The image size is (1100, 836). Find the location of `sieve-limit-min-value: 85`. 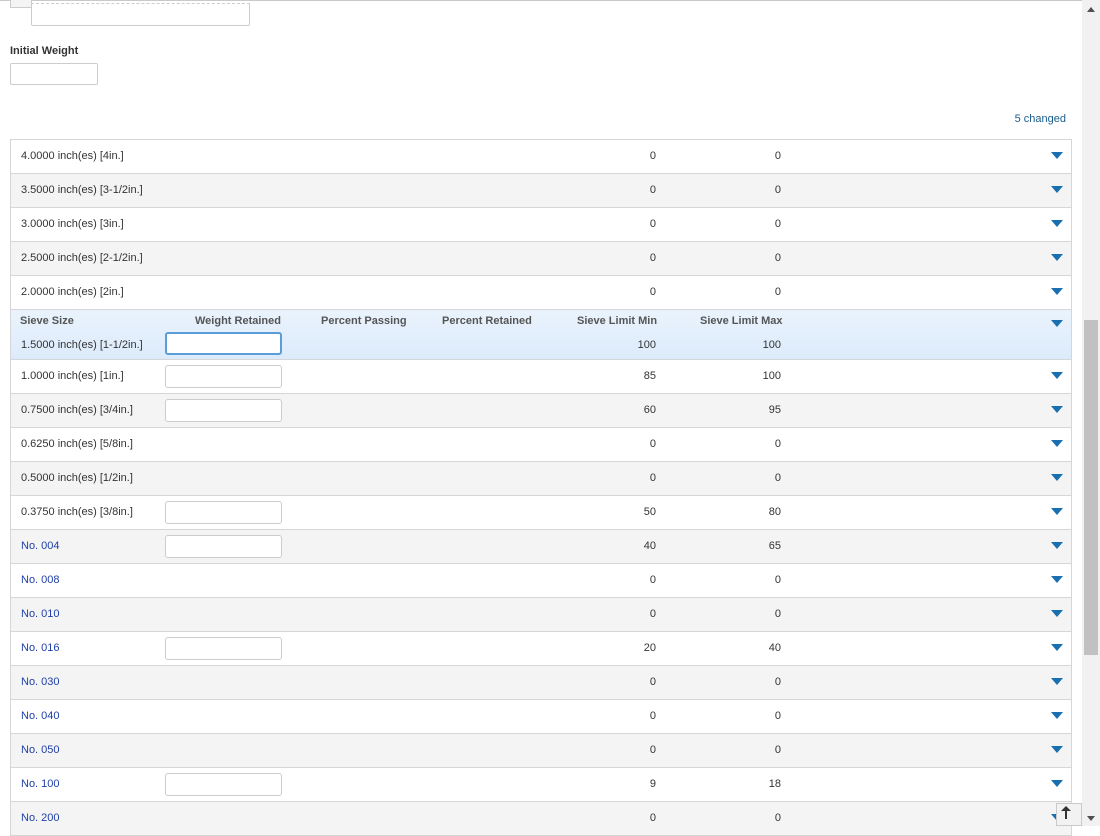

sieve-limit-min-value: 85 is located at coordinates (649, 376).